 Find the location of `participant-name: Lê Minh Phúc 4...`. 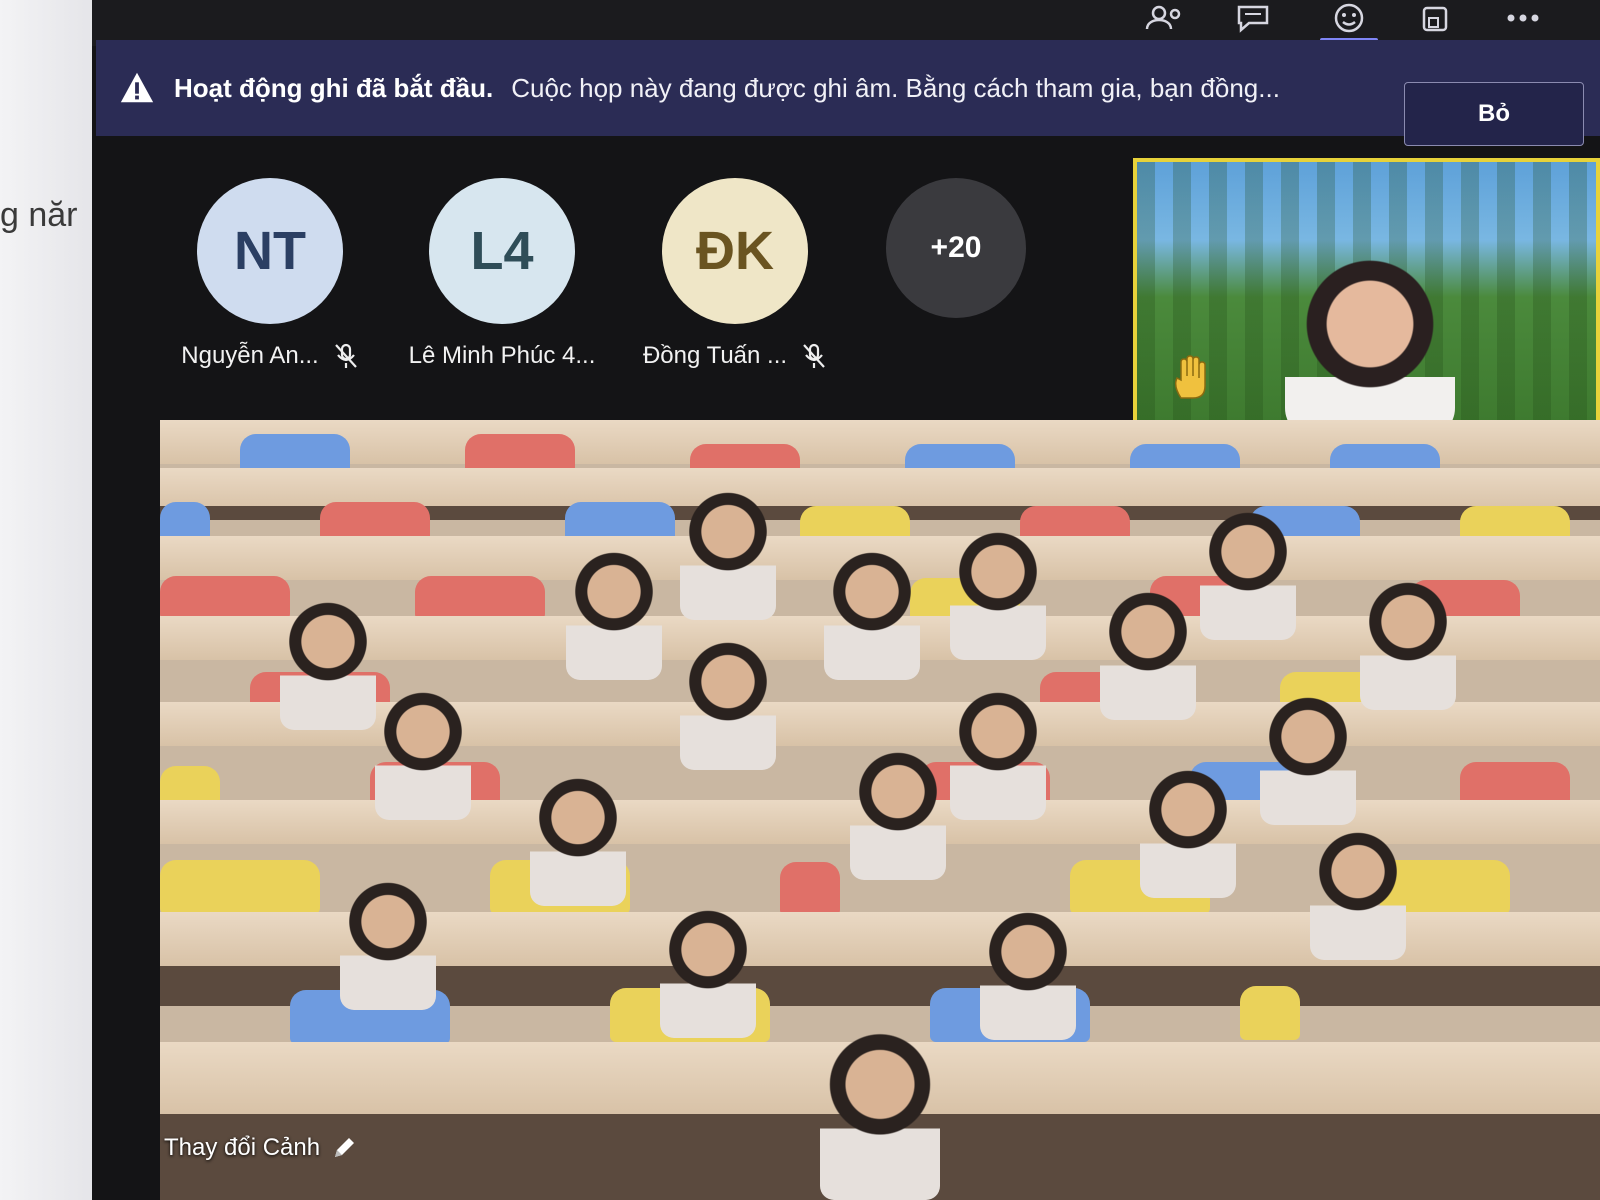

participant-name: Lê Minh Phúc 4... is located at coordinates (502, 355).